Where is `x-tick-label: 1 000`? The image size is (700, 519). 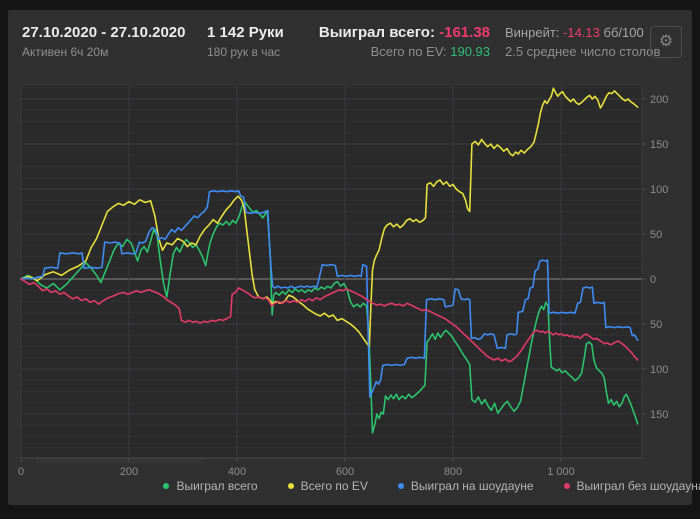 x-tick-label: 1 000 is located at coordinates (561, 472).